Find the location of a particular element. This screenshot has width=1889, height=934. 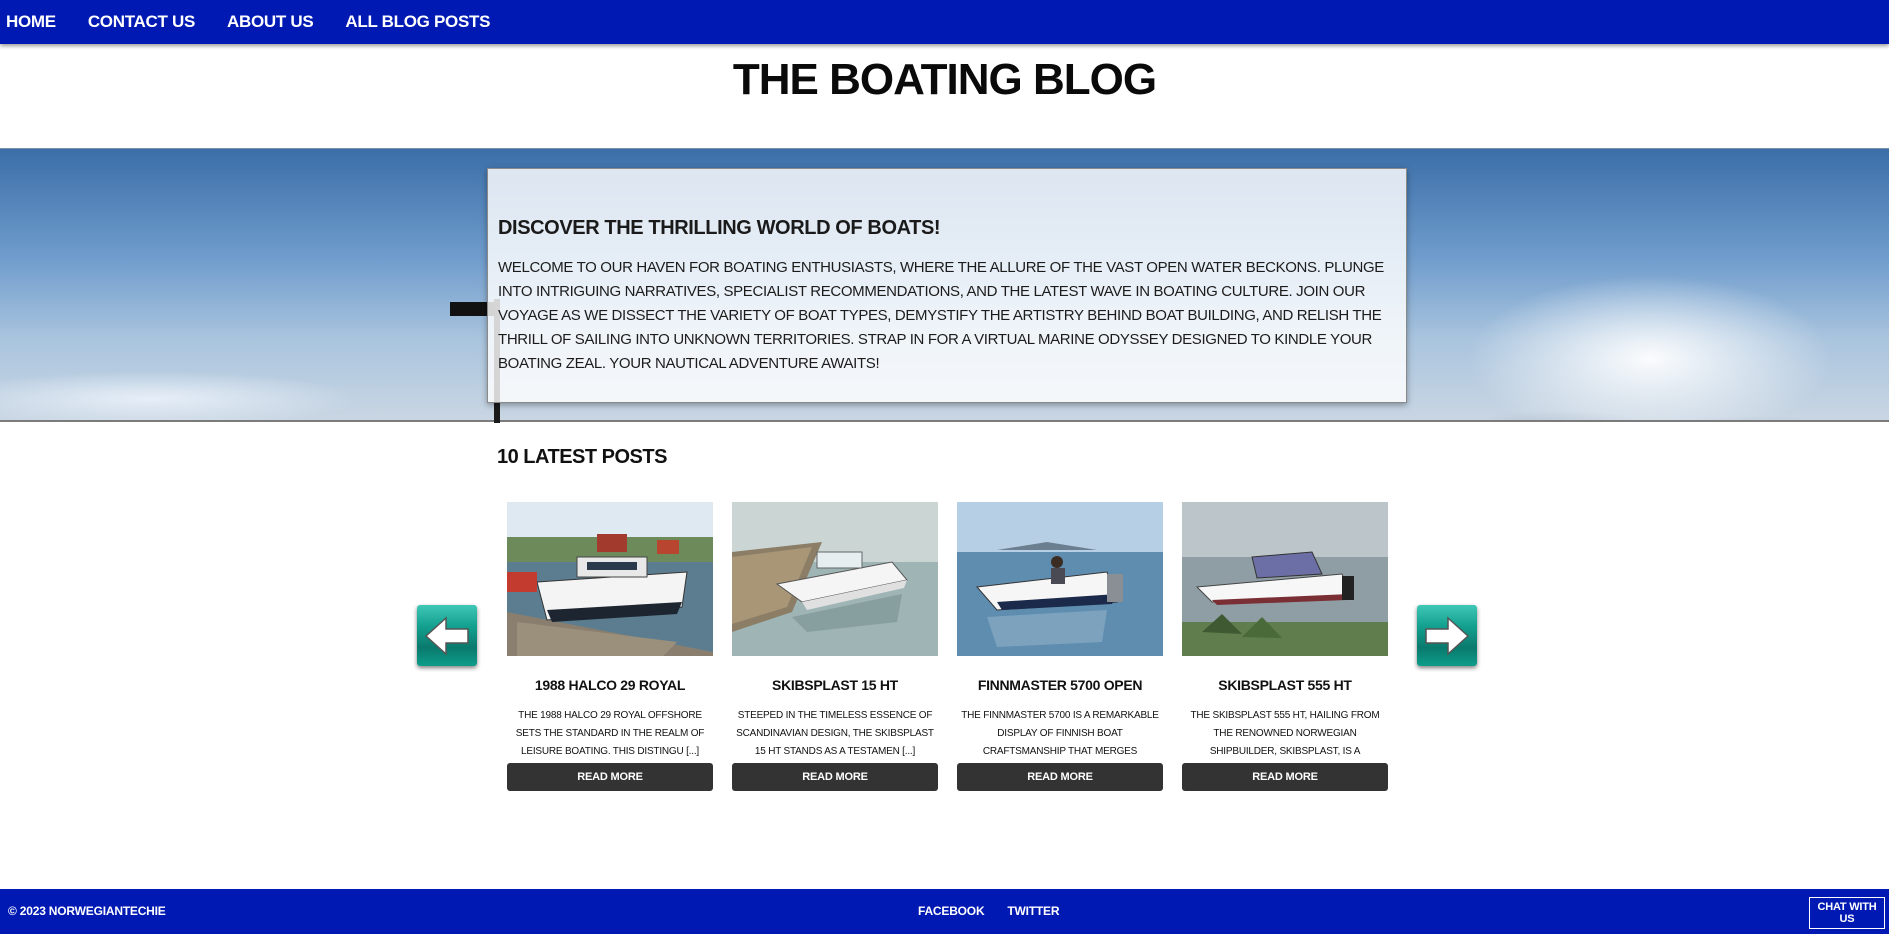

carousel-prev-button is located at coordinates (447, 635).